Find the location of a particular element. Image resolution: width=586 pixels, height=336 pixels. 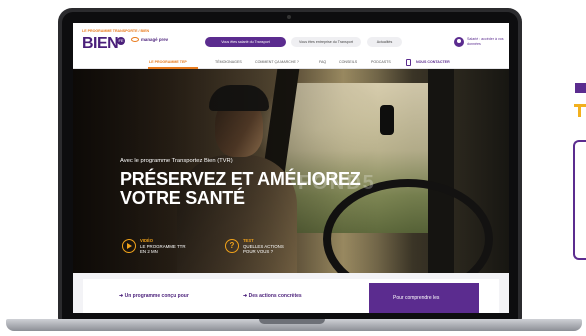

side-card is located at coordinates (579, 200).